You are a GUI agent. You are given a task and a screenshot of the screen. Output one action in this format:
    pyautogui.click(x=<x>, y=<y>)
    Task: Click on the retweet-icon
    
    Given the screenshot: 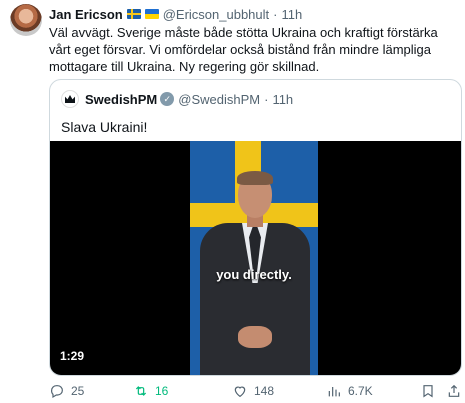 What is the action you would take?
    pyautogui.click(x=141, y=391)
    